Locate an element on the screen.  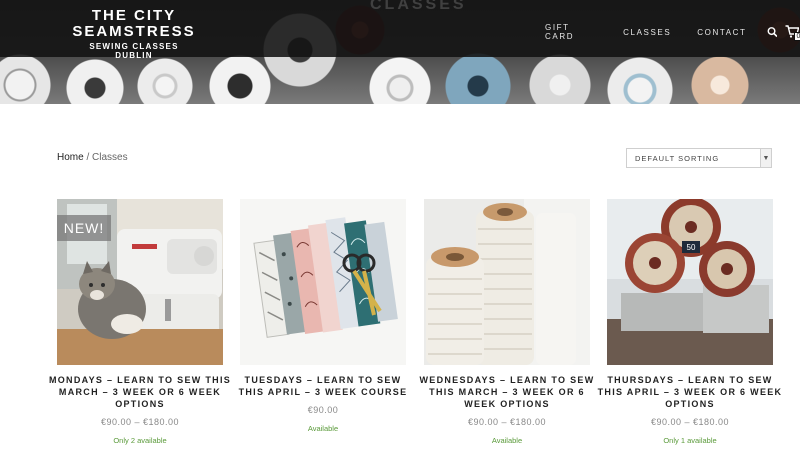
logo-line-1: THE CITY is located at coordinates (134, 15).